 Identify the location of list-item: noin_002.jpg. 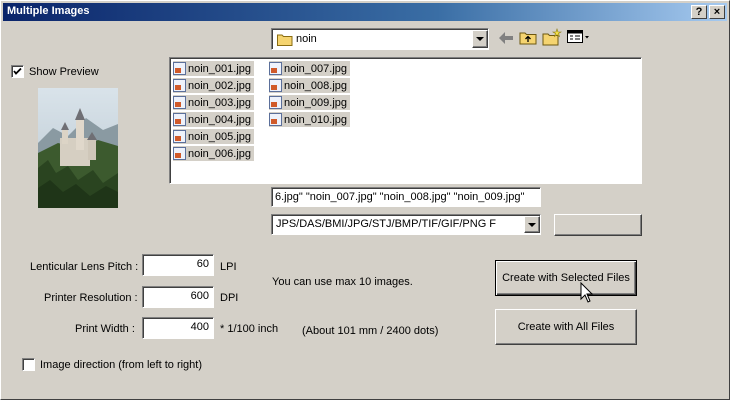
(214, 85).